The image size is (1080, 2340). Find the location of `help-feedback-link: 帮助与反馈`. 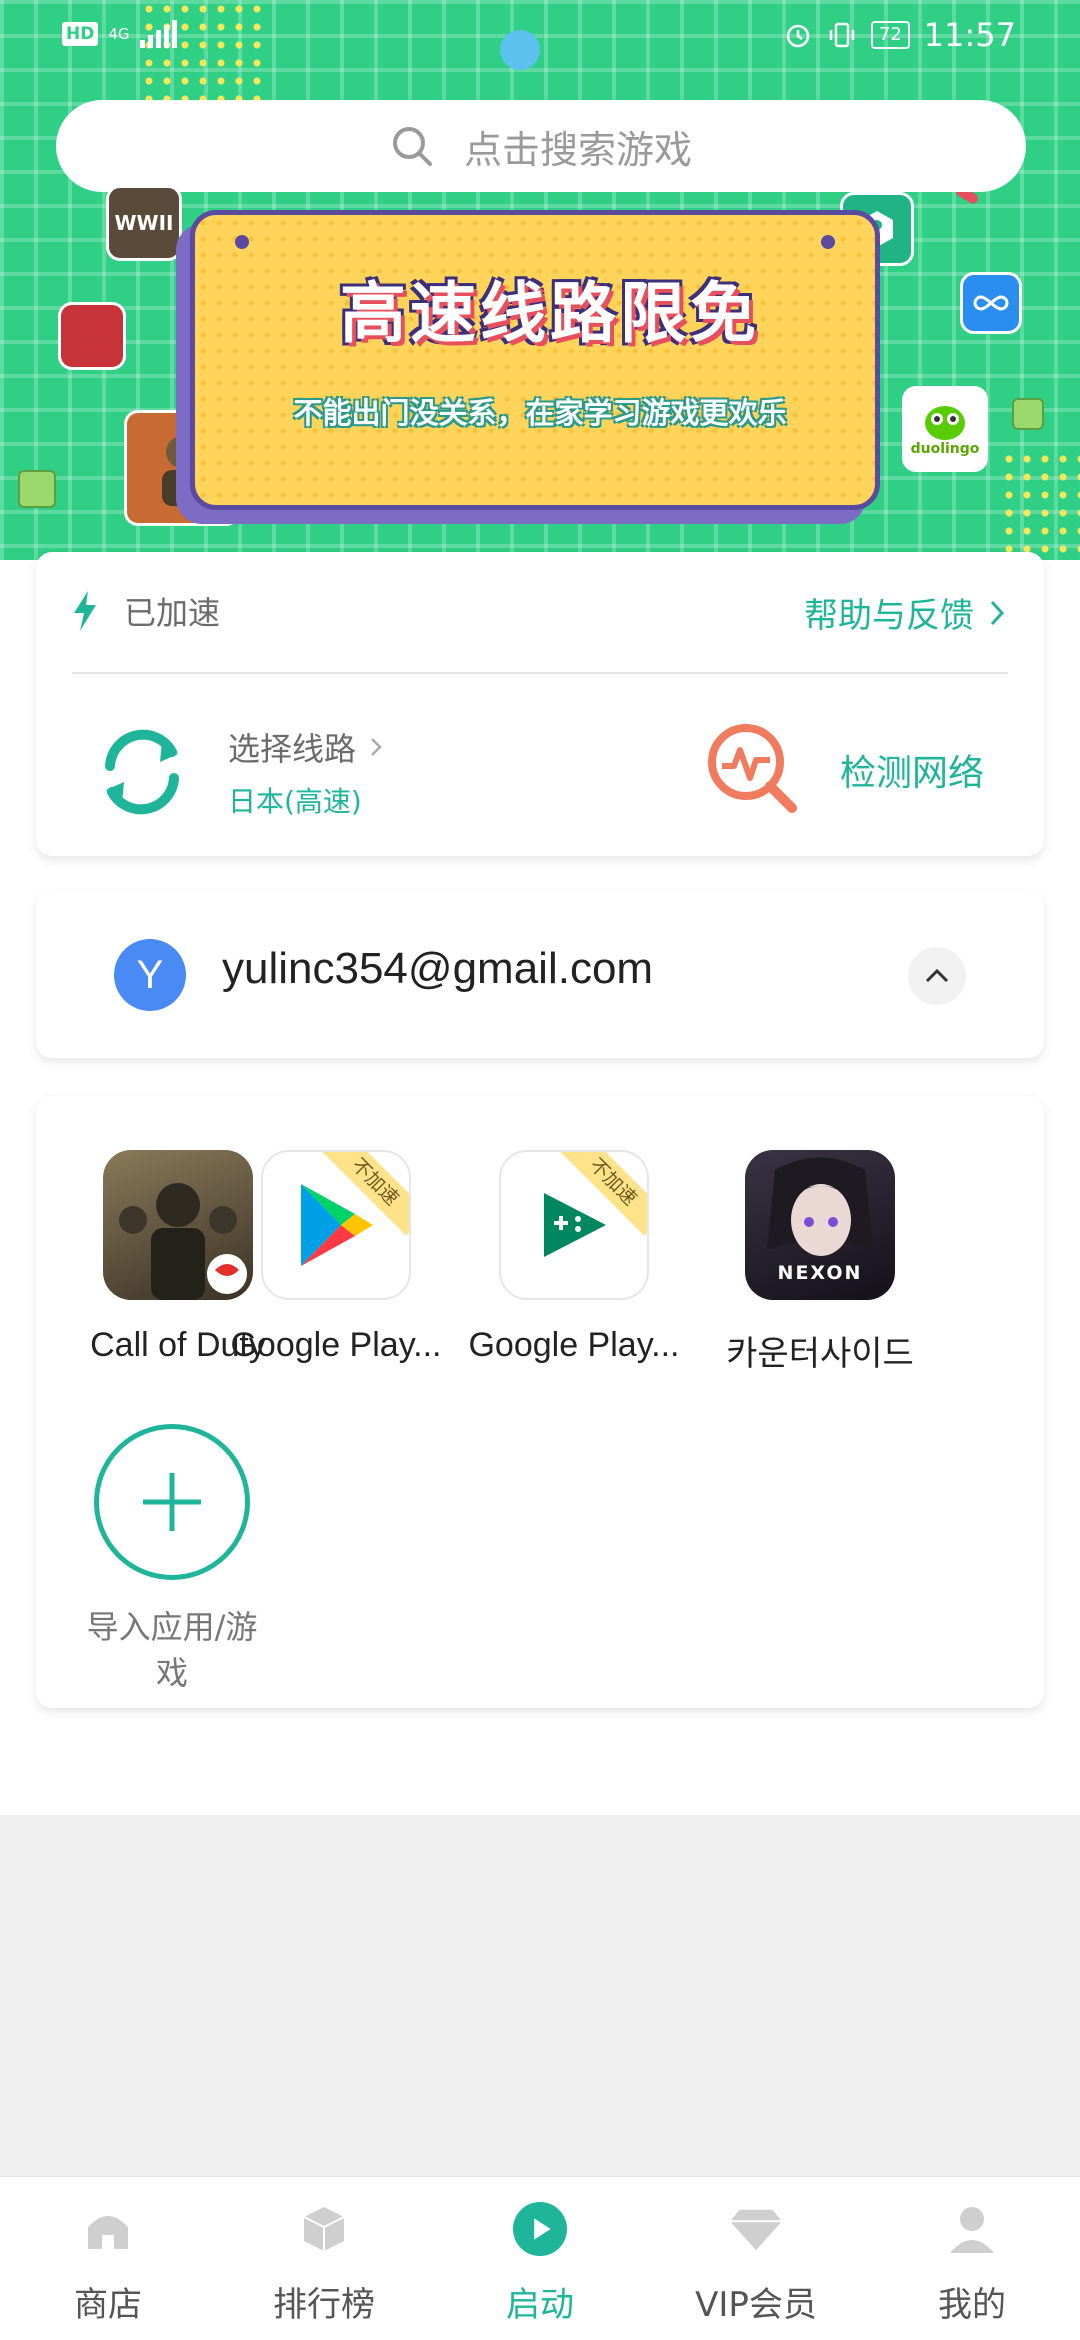

help-feedback-link: 帮助与反馈 is located at coordinates (906, 612).